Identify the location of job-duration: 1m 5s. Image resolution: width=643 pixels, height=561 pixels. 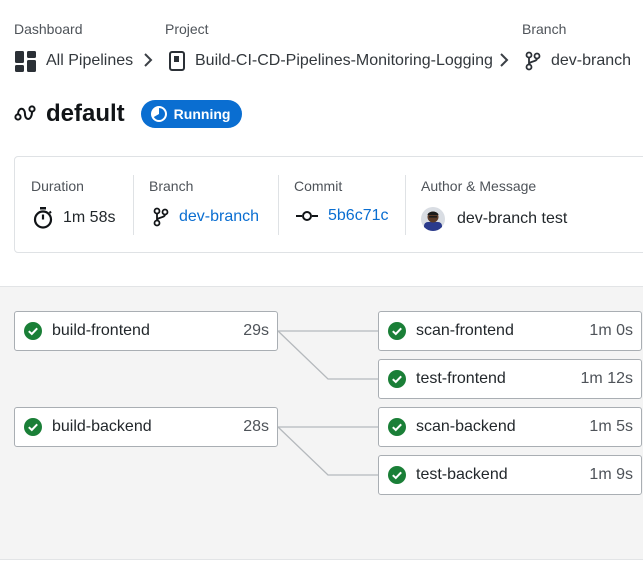
(611, 426).